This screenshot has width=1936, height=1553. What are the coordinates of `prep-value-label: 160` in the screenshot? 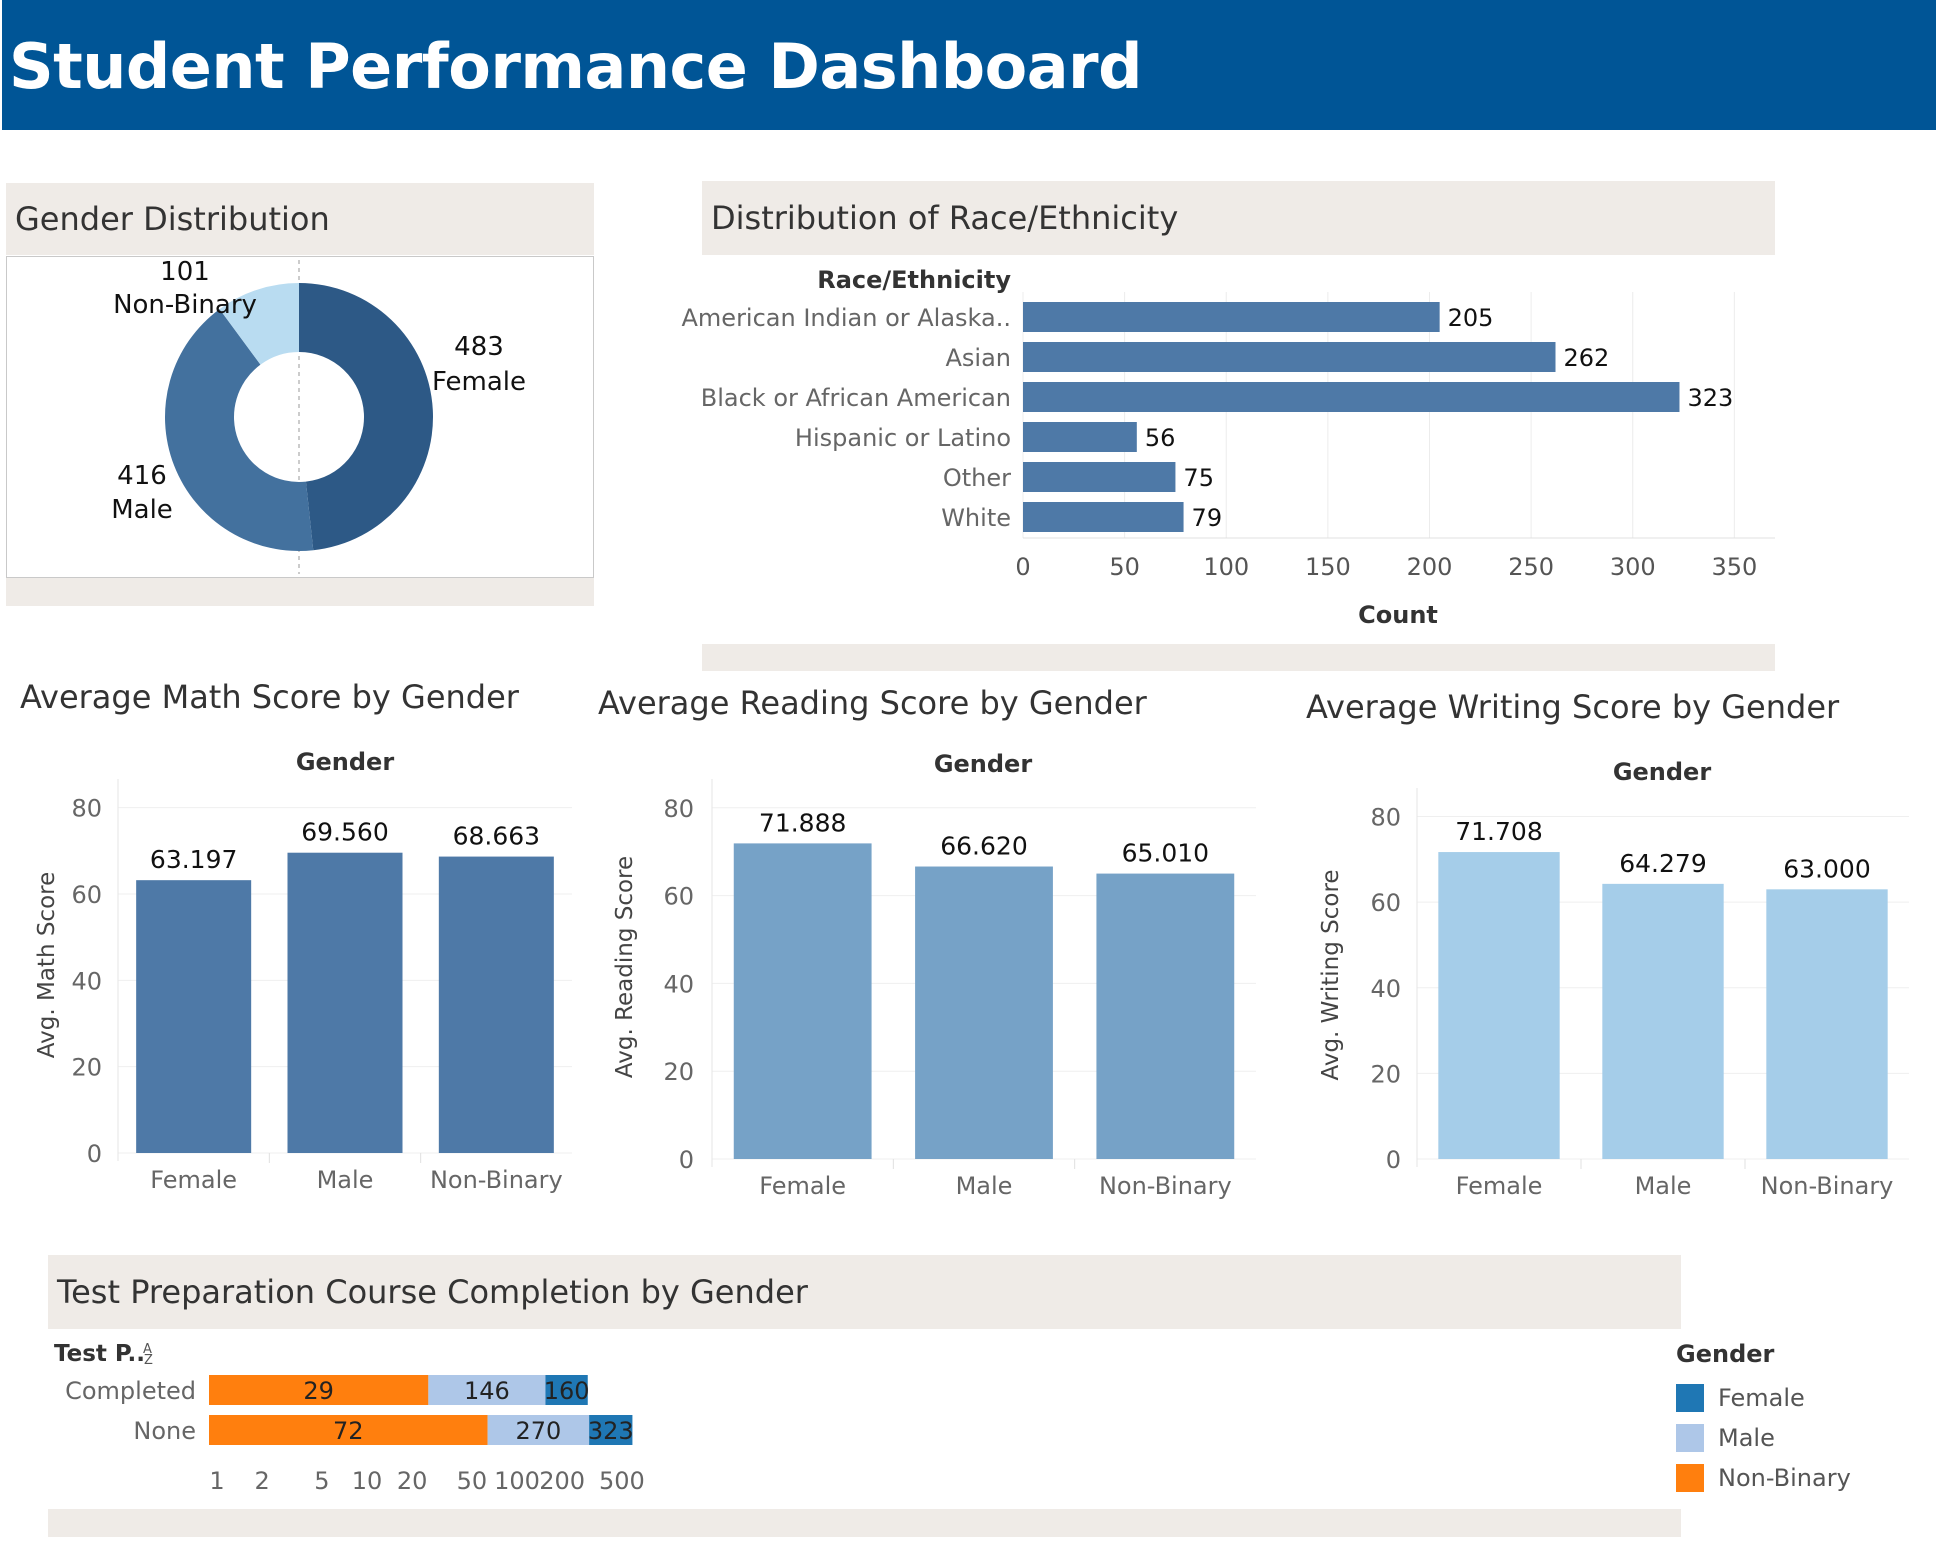 It's located at (567, 1391).